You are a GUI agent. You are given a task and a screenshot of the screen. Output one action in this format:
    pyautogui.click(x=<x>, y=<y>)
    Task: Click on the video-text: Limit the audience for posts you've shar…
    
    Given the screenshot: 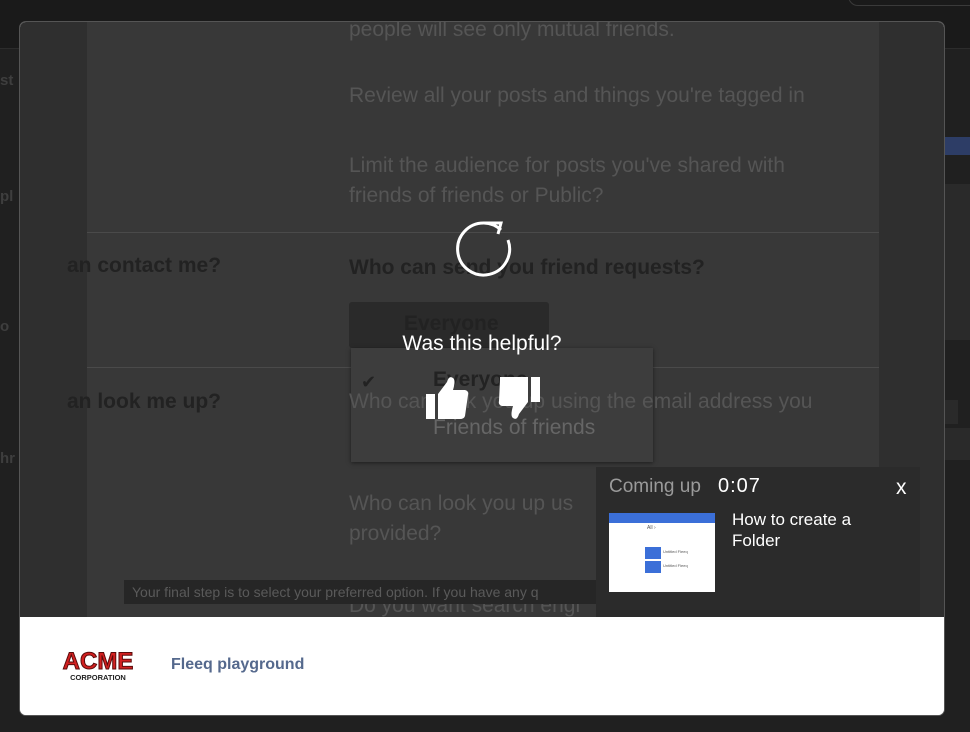 What is the action you would take?
    pyautogui.click(x=567, y=165)
    